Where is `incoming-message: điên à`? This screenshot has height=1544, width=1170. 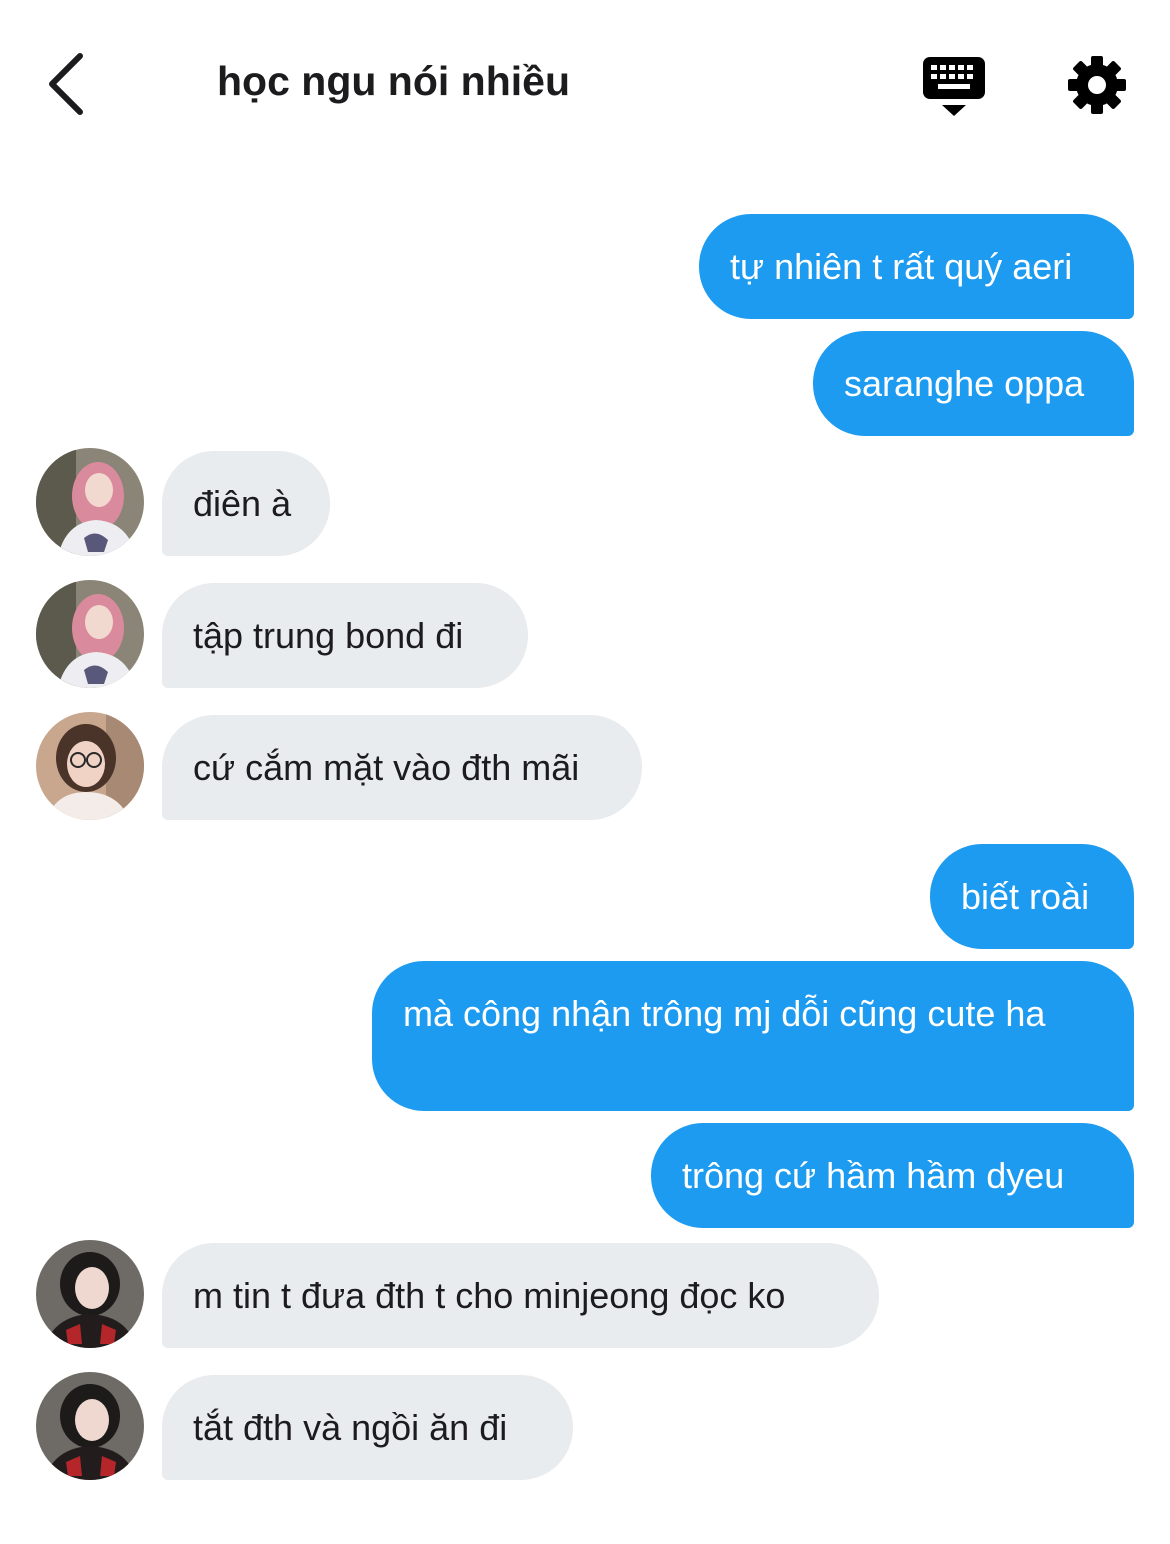 incoming-message: điên à is located at coordinates (246, 503).